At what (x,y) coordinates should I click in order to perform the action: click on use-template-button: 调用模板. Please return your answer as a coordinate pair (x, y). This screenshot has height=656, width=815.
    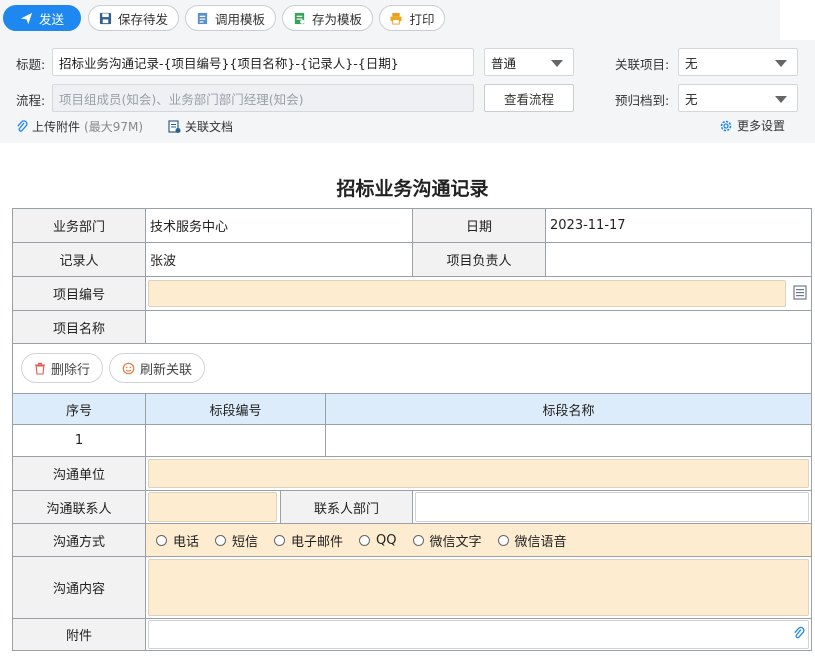
    Looking at the image, I should click on (230, 18).